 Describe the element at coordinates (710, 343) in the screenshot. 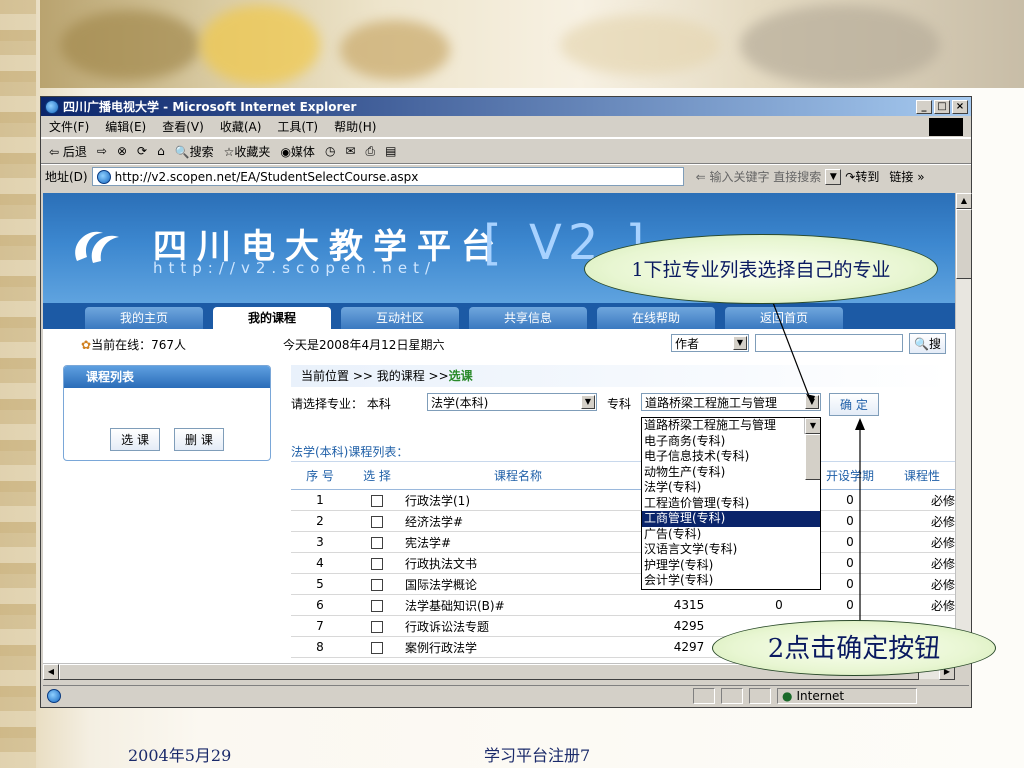

I see `search-type-select: 作者 ▼` at that location.